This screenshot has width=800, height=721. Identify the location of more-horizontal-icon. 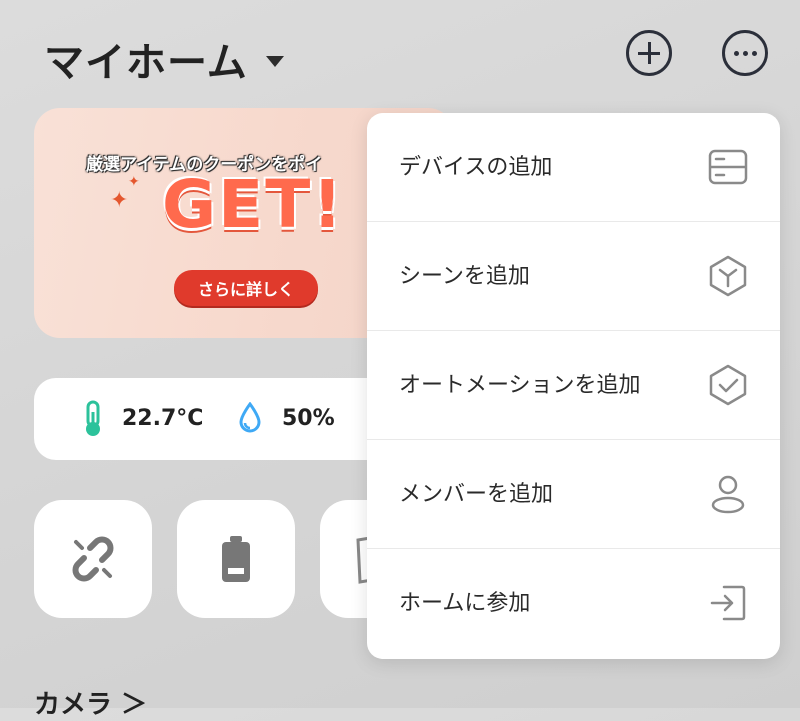
(745, 53).